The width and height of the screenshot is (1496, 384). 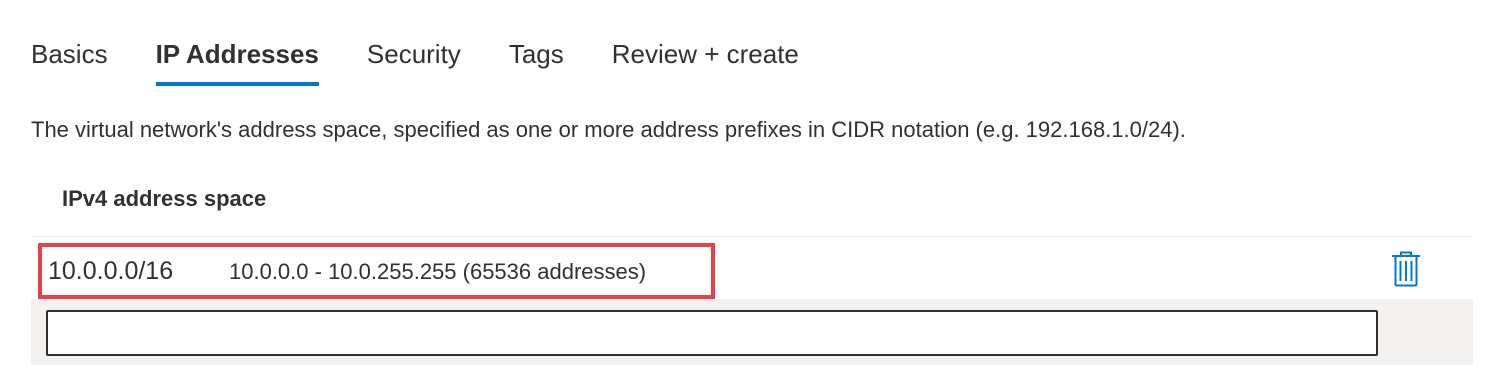 I want to click on address-prefix-cidr: 10.0.0.0/16, so click(x=111, y=271).